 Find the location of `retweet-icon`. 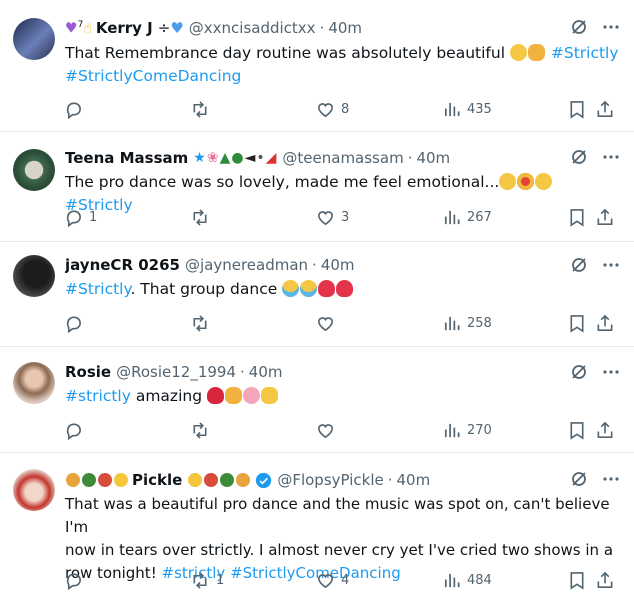

retweet-icon is located at coordinates (200, 323).